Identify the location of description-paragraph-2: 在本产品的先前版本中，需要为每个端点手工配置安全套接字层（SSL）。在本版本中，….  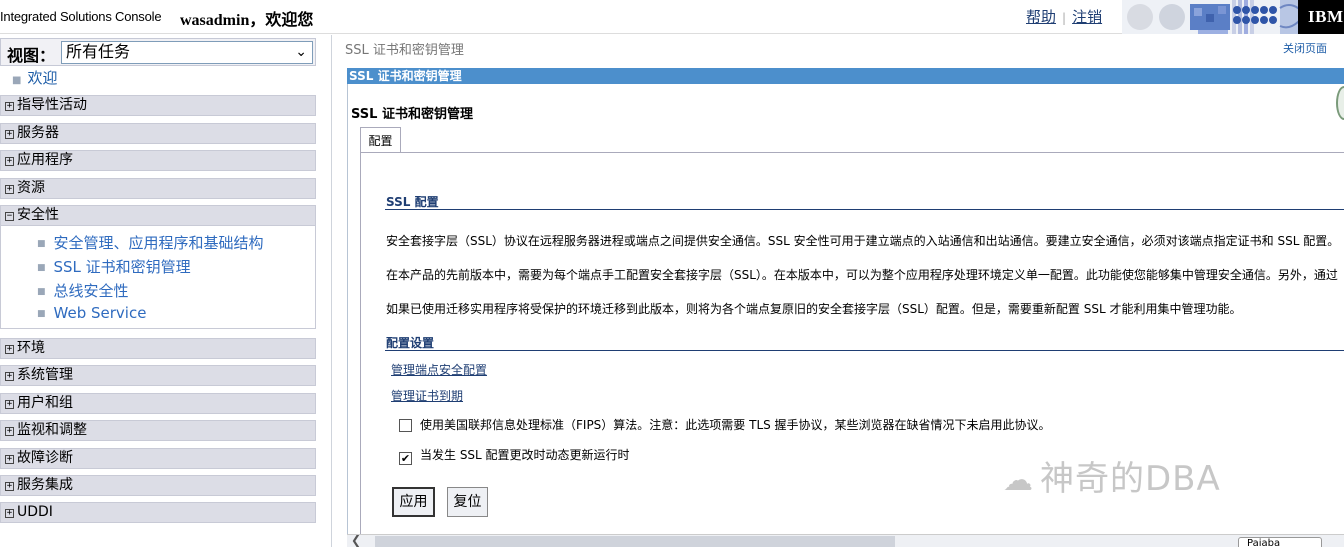
(862, 275).